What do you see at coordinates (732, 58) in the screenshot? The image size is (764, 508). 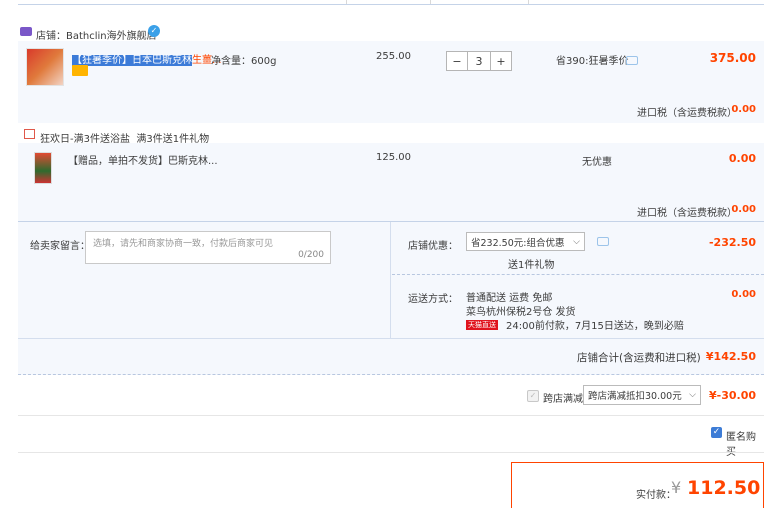 I see `item-subtotal: 375.00` at bounding box center [732, 58].